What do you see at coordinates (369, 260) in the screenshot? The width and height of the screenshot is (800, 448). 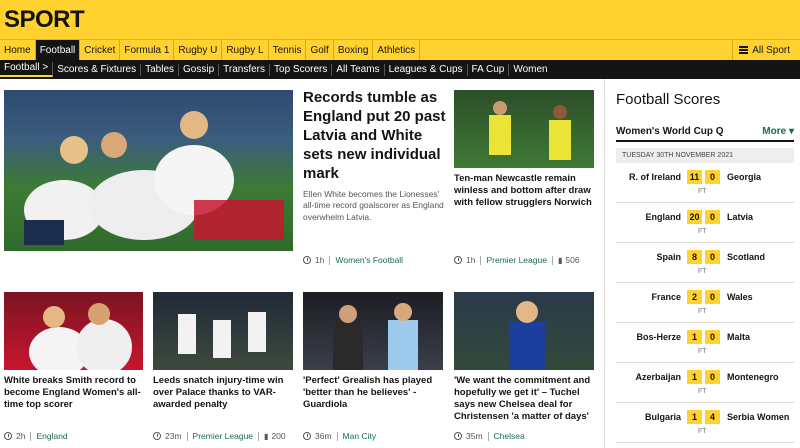 I see `story-tag: Women's Football` at bounding box center [369, 260].